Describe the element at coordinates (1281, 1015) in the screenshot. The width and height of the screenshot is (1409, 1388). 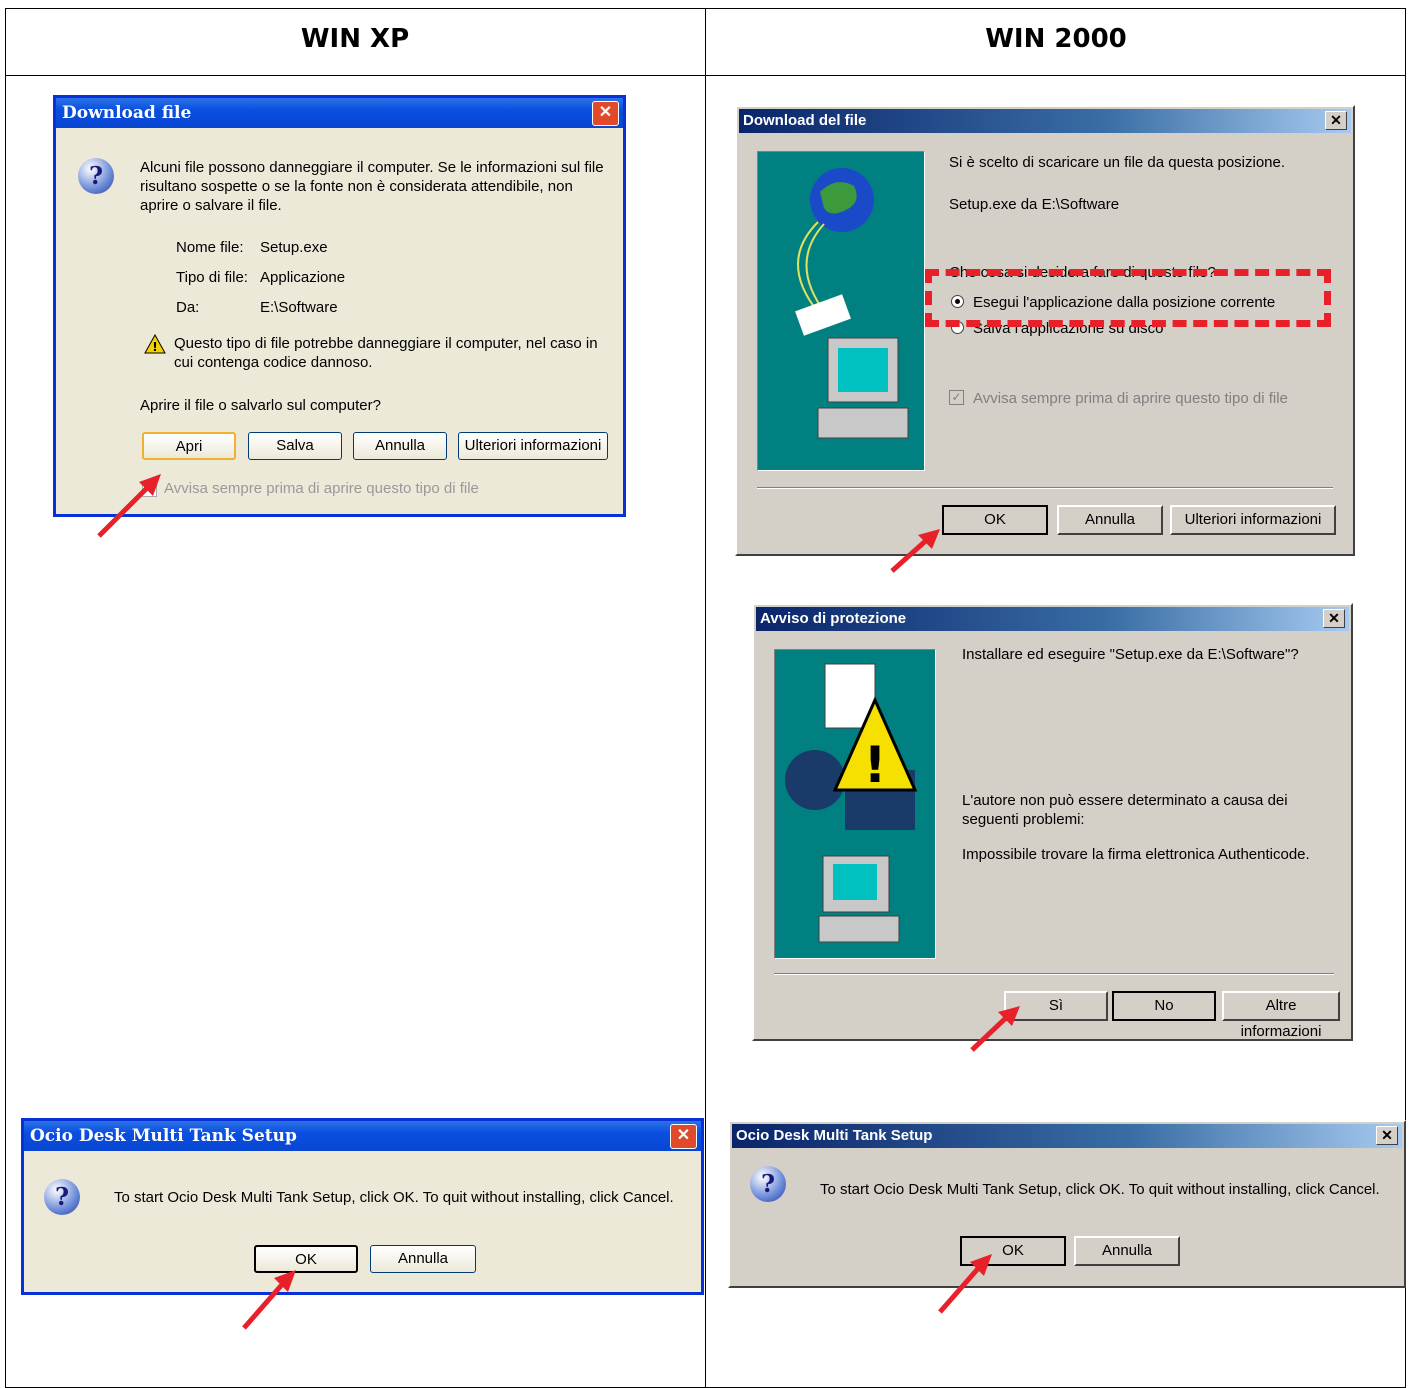
I see `more-info-button: Altre informazioni` at that location.